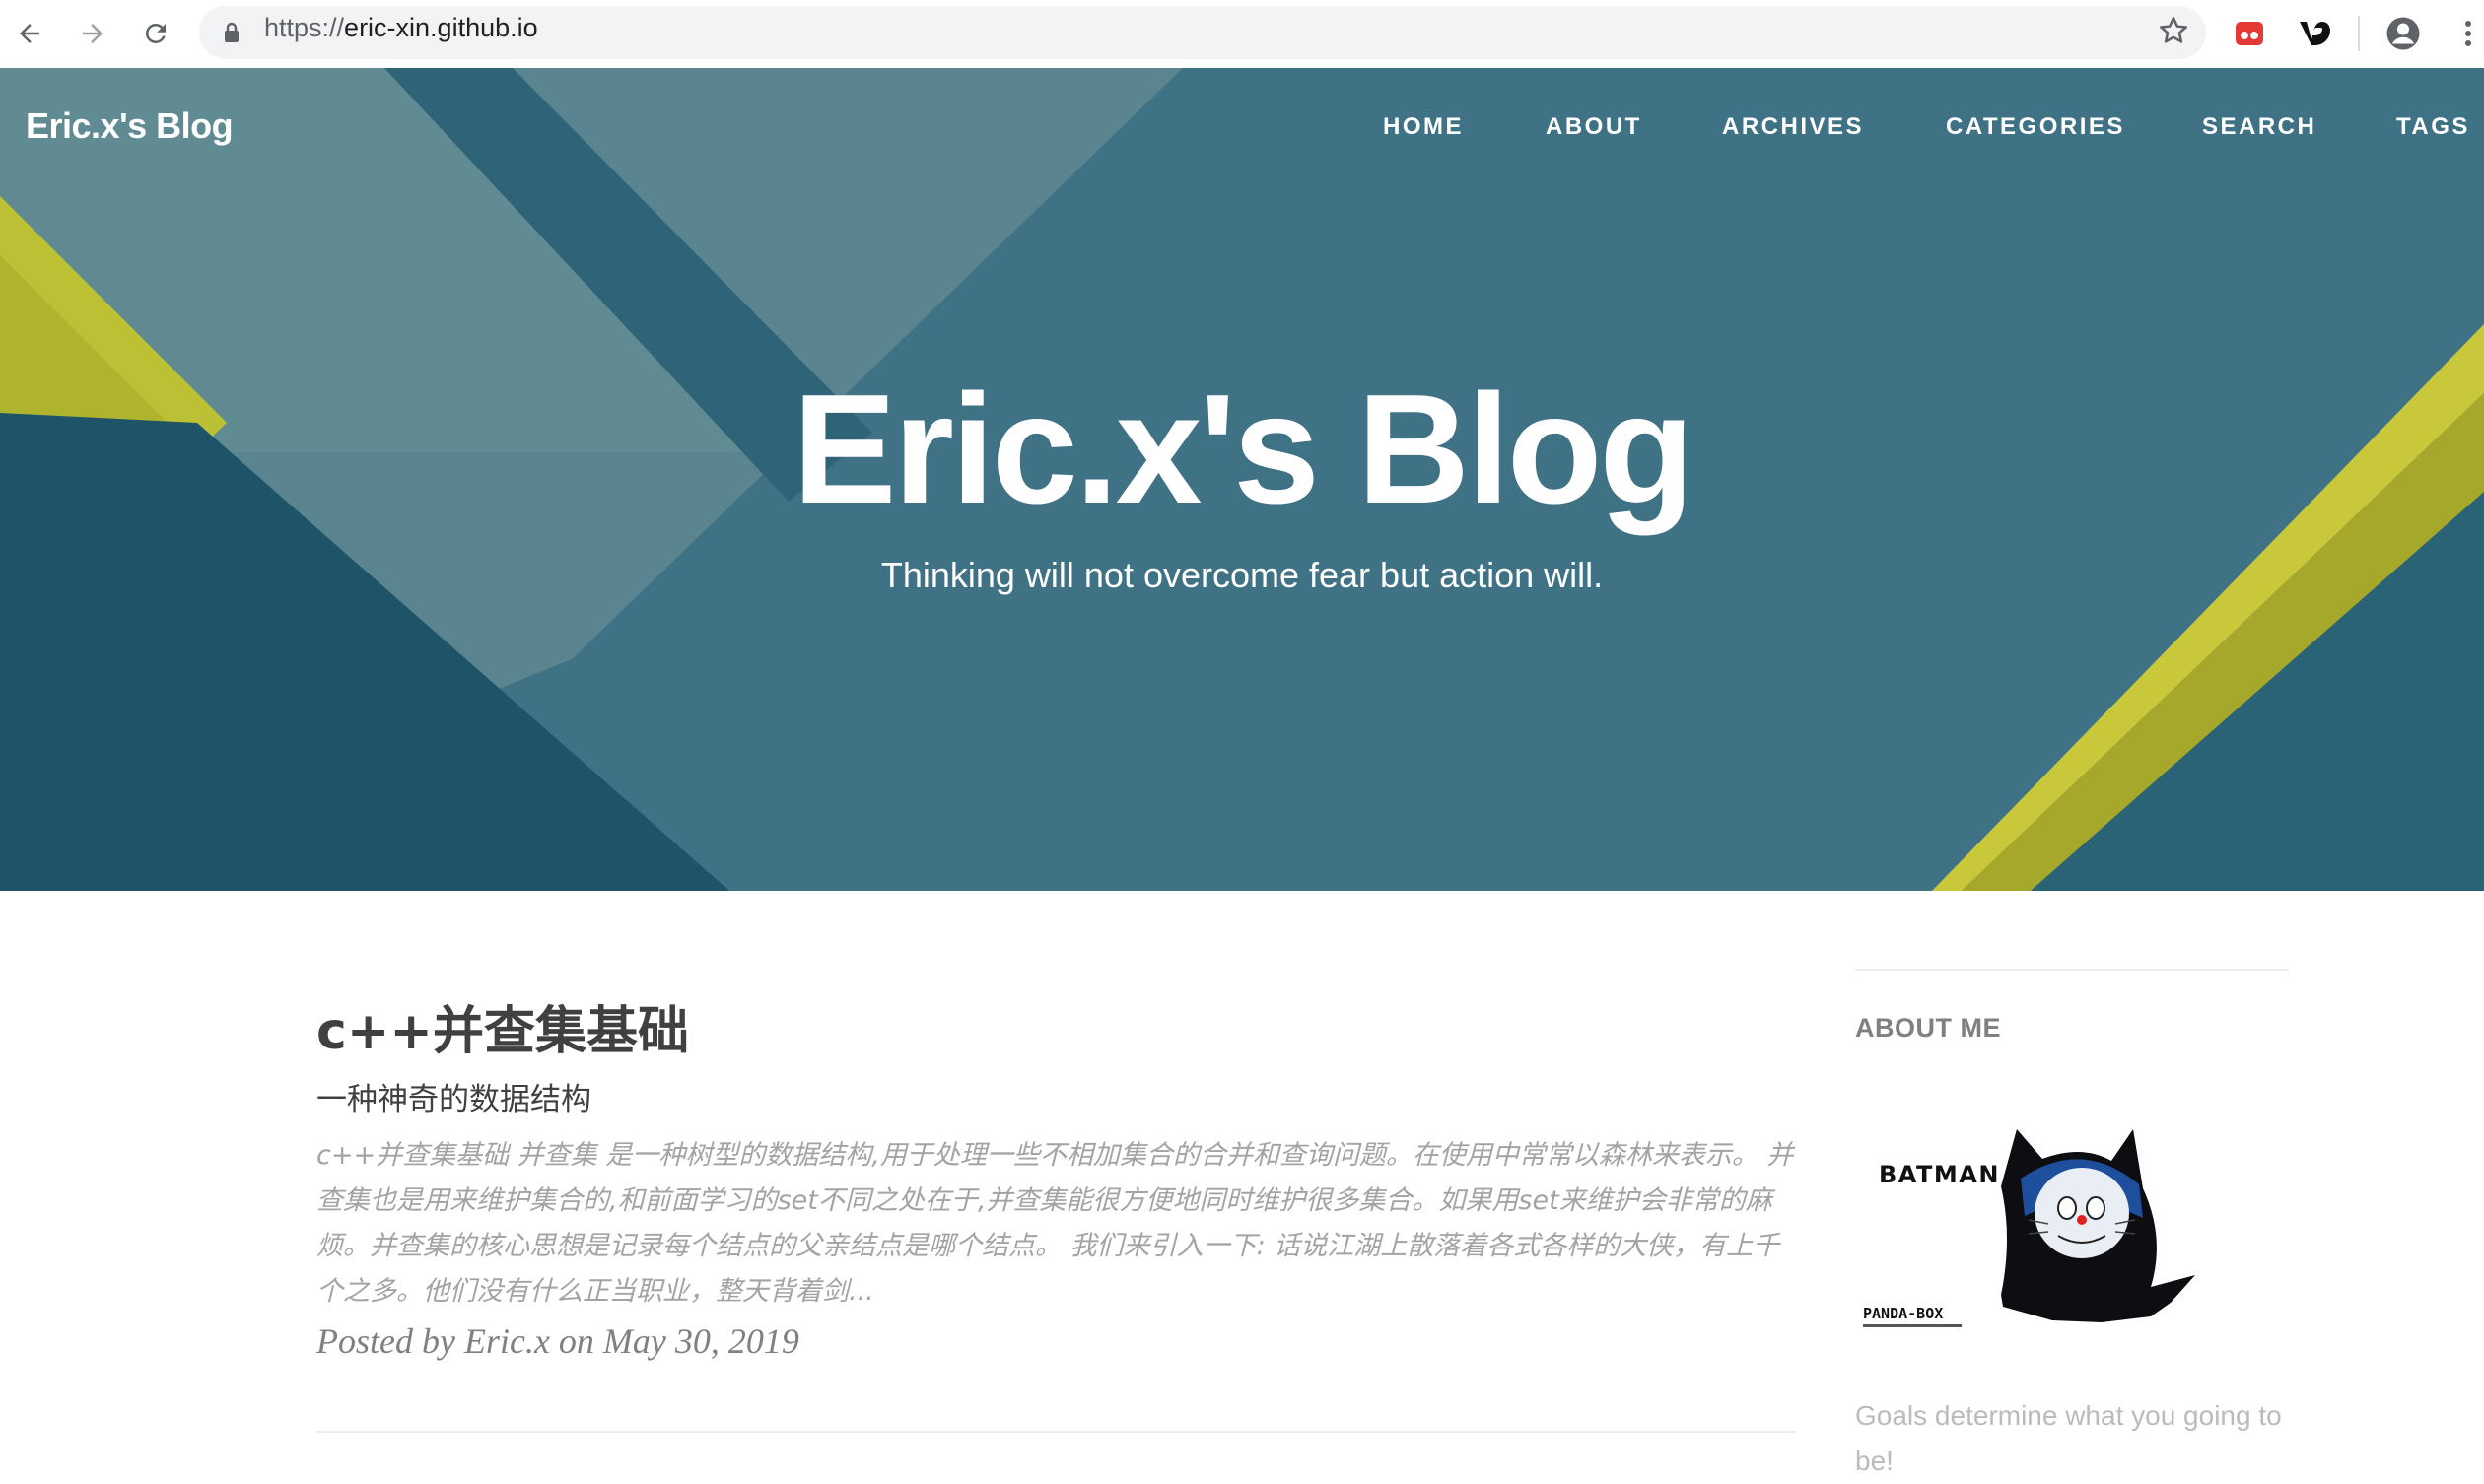  What do you see at coordinates (503, 1026) in the screenshot?
I see `post-title: c++并查集基础` at bounding box center [503, 1026].